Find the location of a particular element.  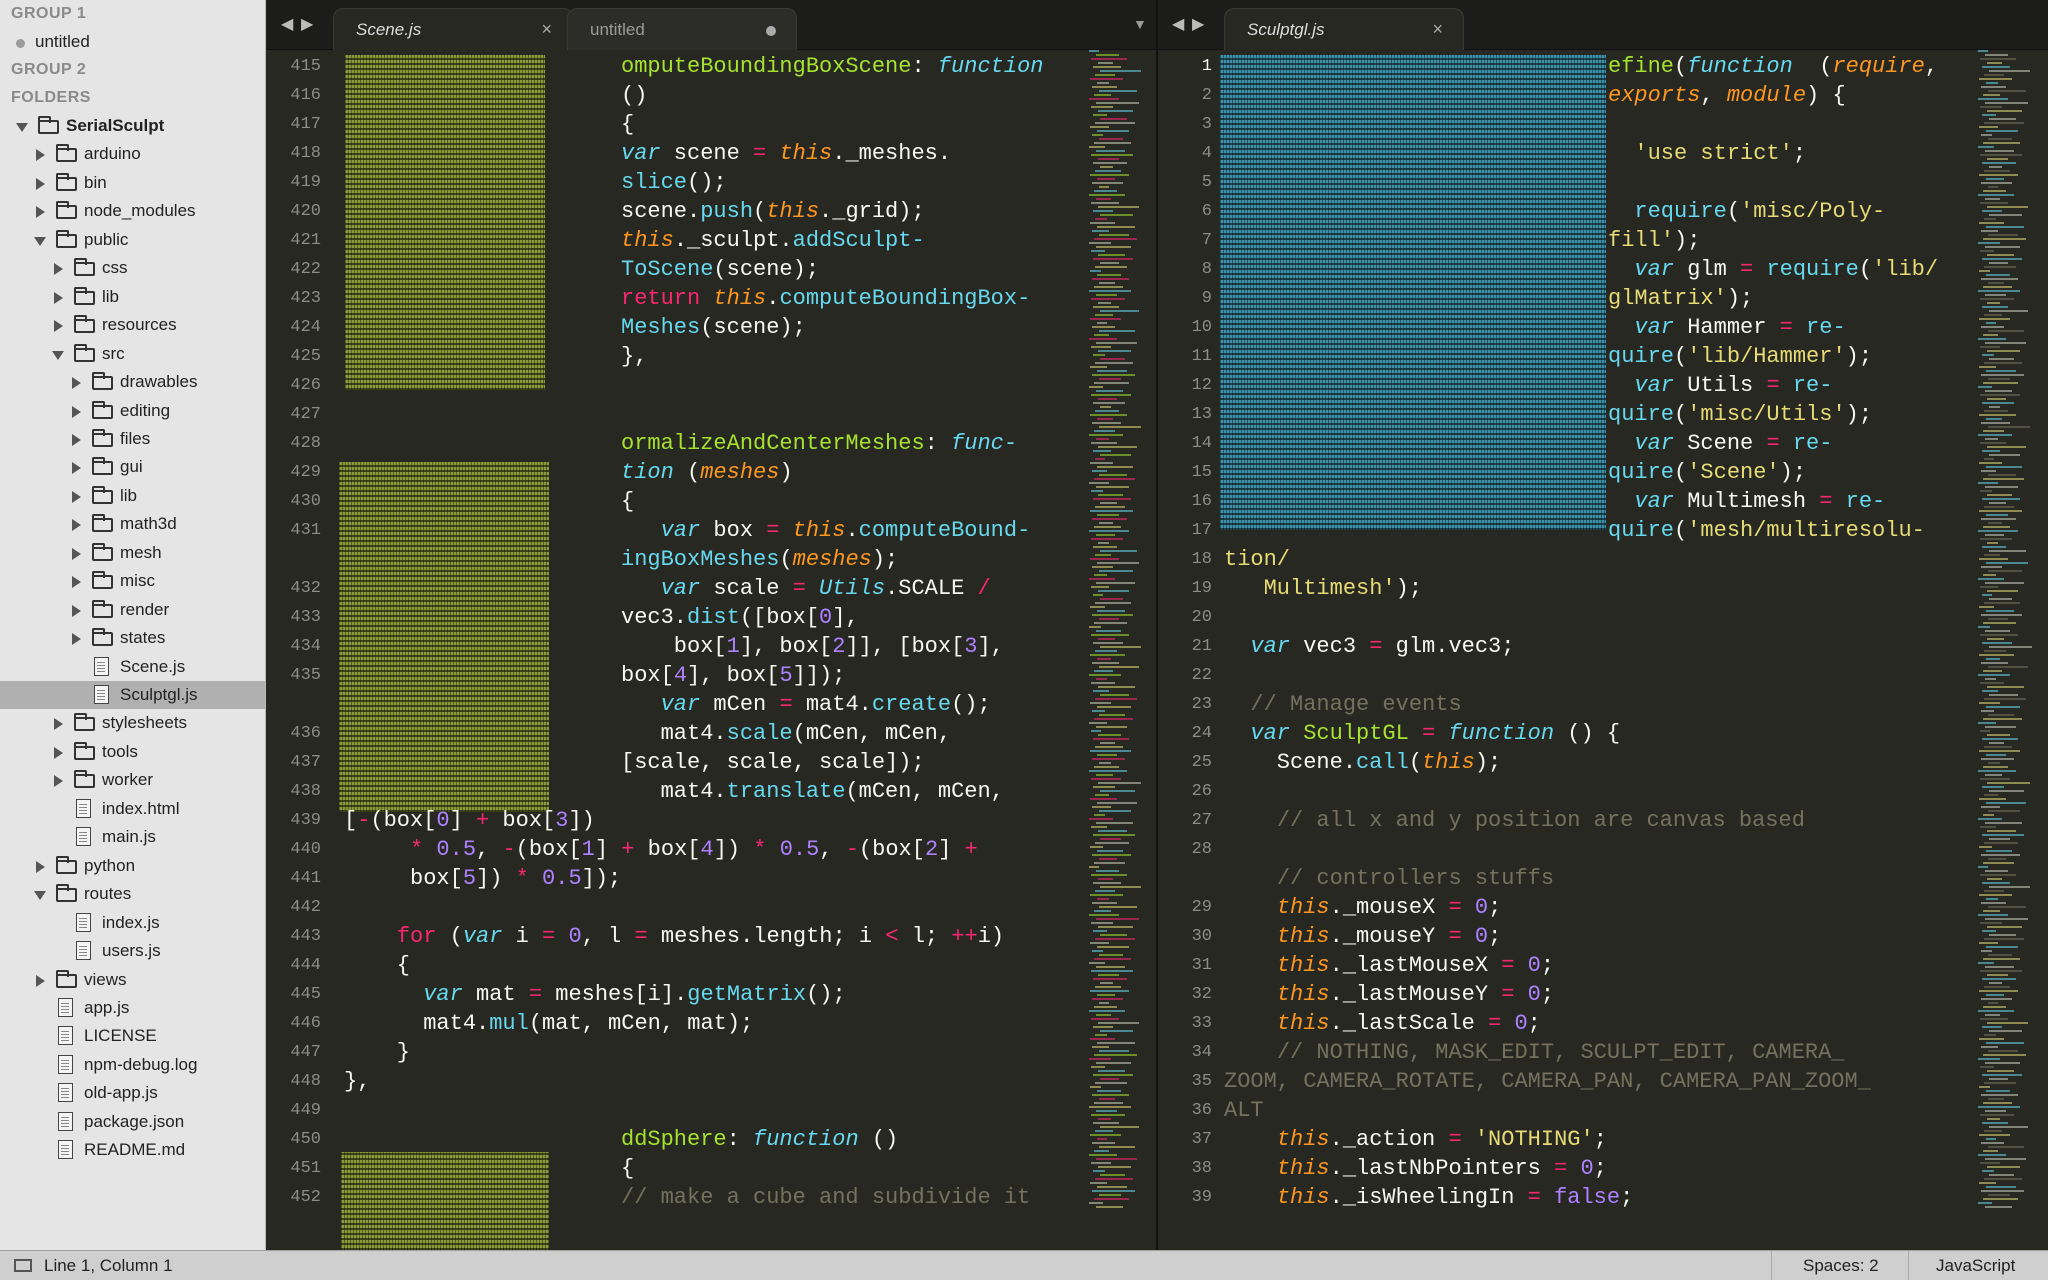

code-token: 0 is located at coordinates (1587, 1168).